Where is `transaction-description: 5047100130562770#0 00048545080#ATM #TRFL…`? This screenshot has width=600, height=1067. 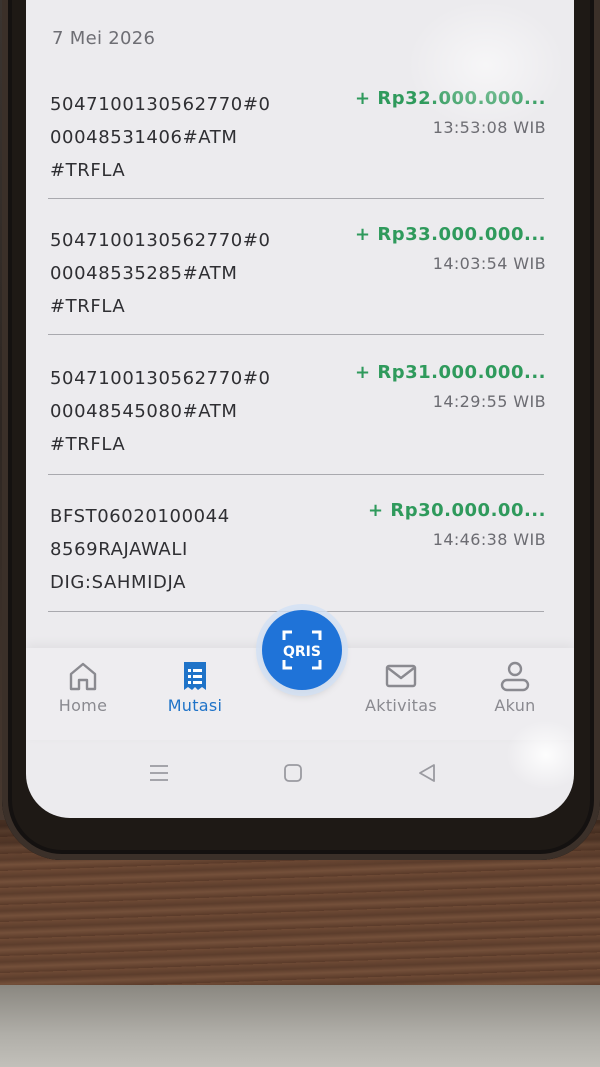
transaction-description: 5047100130562770#0 00048545080#ATM #TRFL… is located at coordinates (180, 411).